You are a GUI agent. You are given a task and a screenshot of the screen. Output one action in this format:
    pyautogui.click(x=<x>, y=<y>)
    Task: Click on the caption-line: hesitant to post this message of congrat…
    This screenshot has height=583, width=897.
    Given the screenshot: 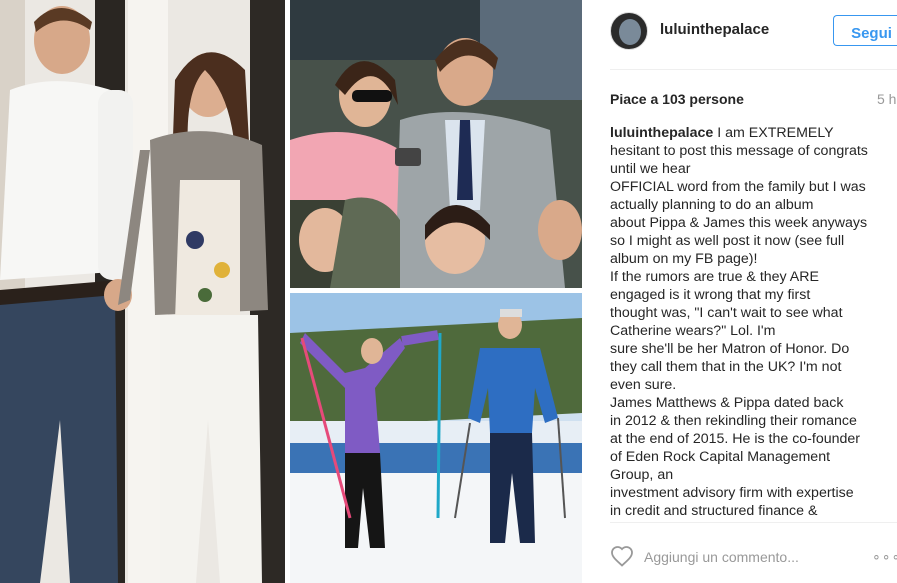 What is the action you would take?
    pyautogui.click(x=739, y=151)
    